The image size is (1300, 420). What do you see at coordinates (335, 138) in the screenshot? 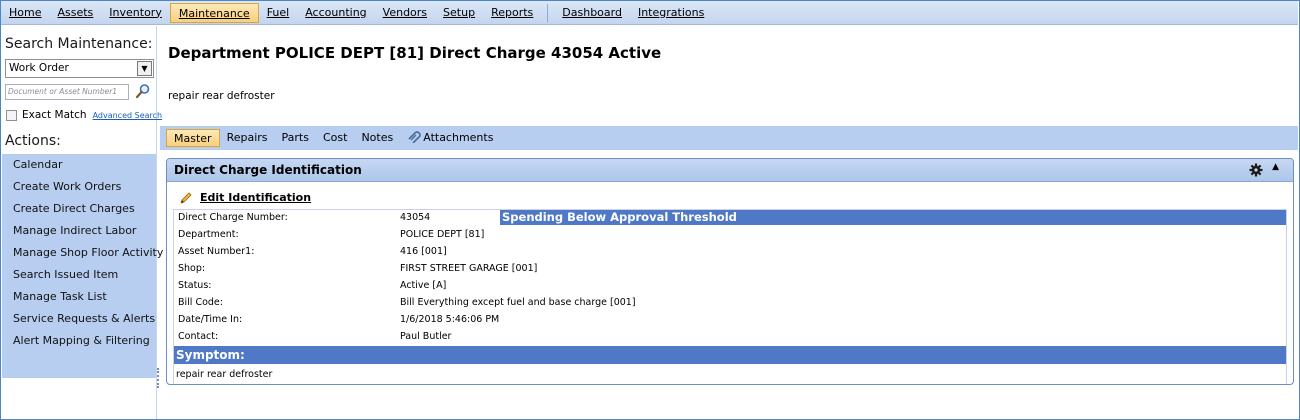
I see `tab-cost: Cost` at bounding box center [335, 138].